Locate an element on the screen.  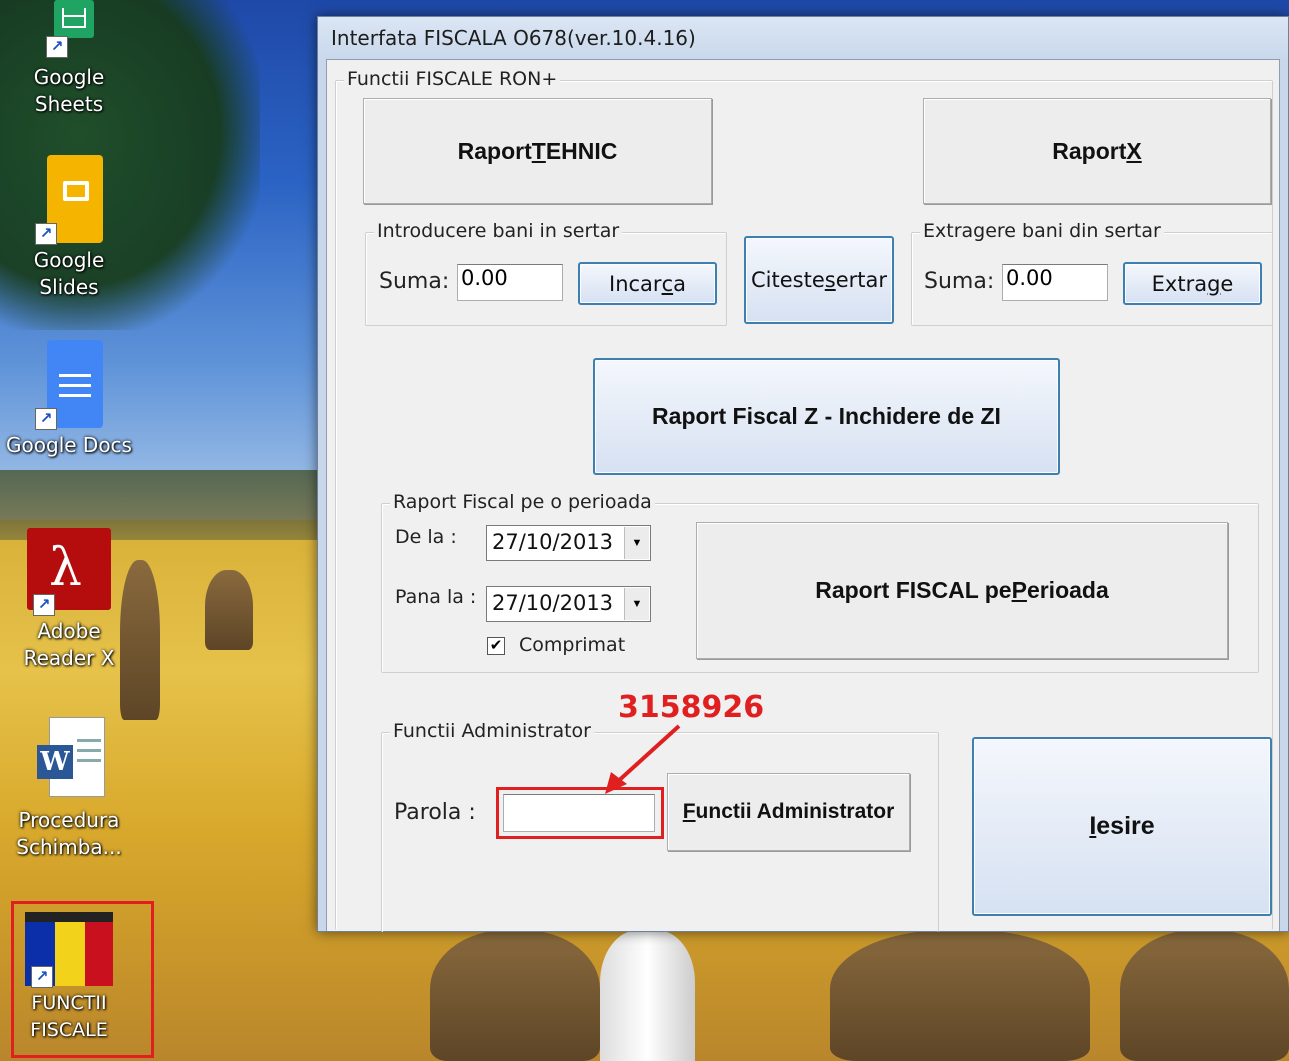
button-text-accel: T is located at coordinates (538, 150).